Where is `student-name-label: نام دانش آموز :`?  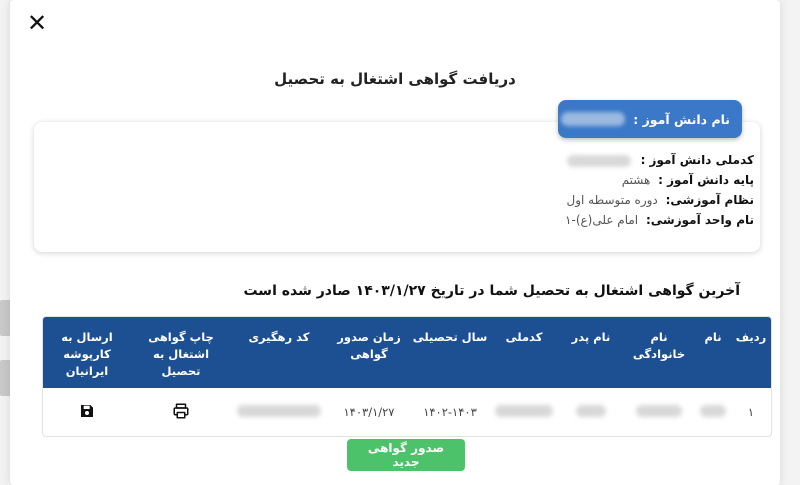 student-name-label: نام دانش آموز : is located at coordinates (681, 119).